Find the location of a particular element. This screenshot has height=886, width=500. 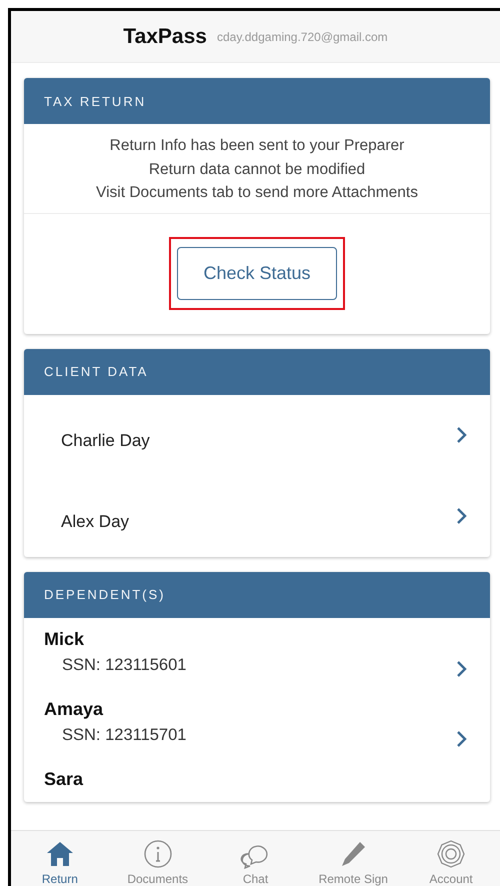

tab: Account is located at coordinates (451, 858).